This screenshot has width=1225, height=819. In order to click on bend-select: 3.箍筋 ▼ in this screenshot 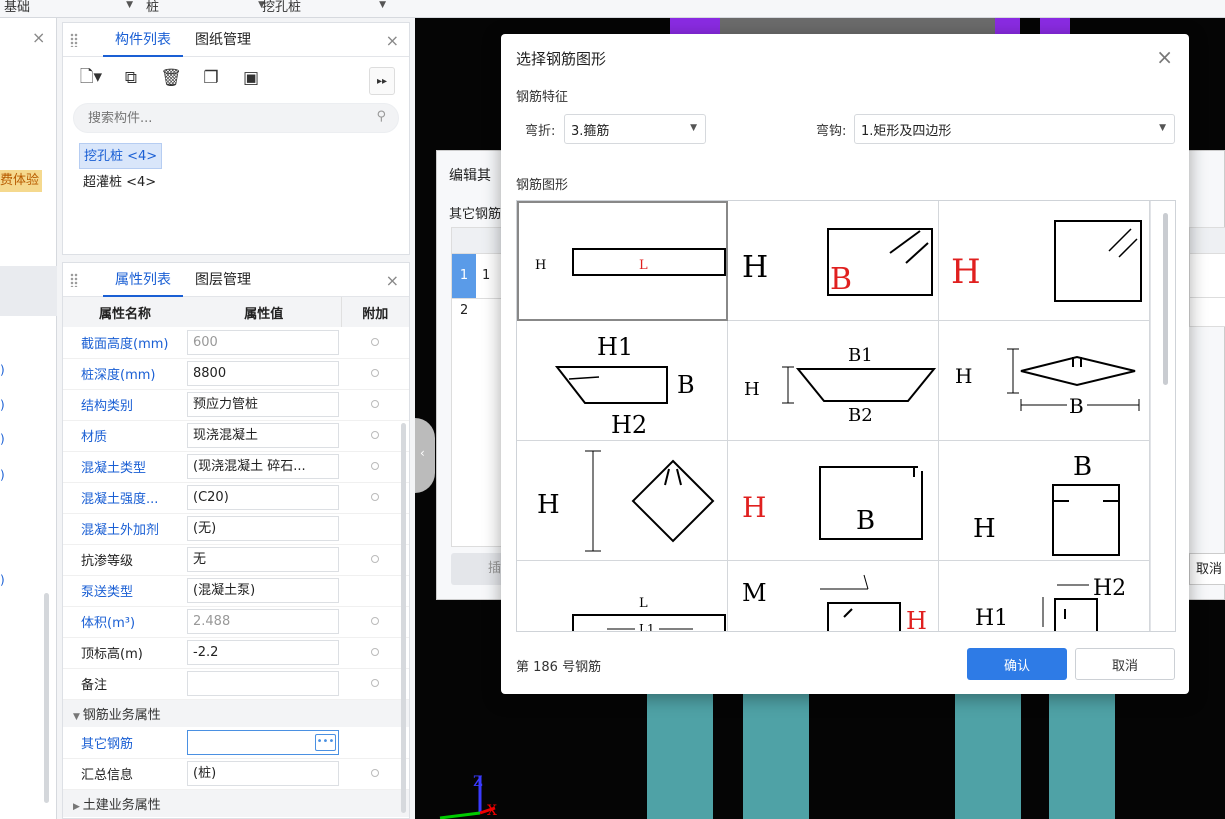, I will do `click(635, 129)`.